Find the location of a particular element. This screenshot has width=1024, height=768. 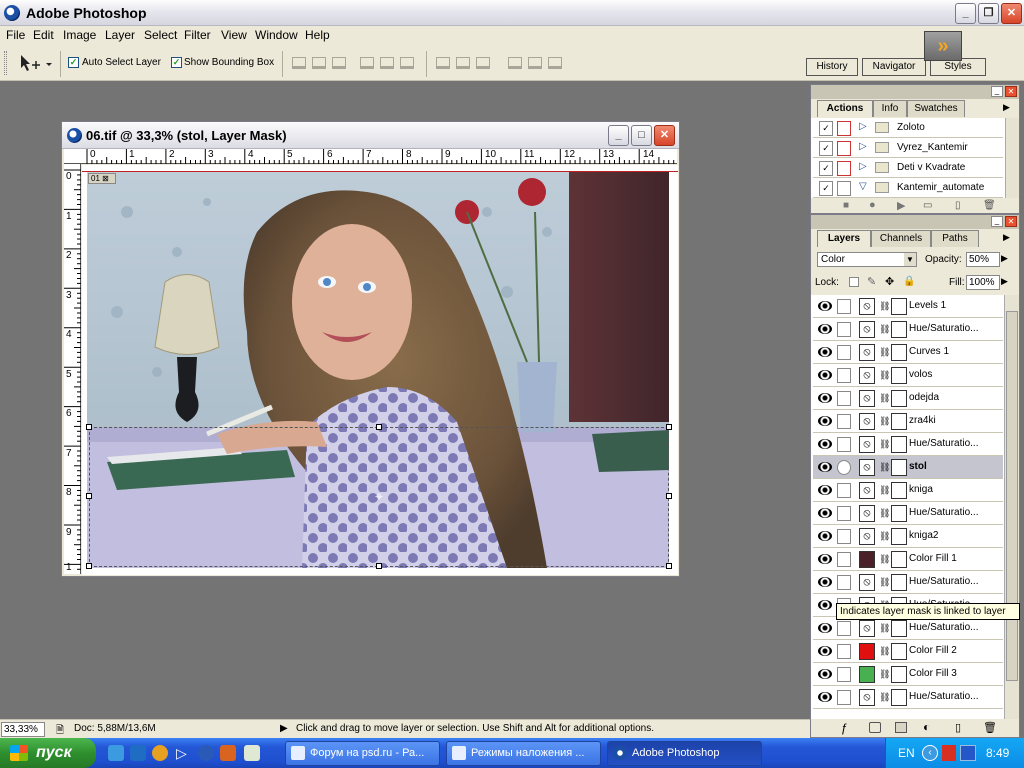

align-bottom-icon is located at coordinates (339, 63).